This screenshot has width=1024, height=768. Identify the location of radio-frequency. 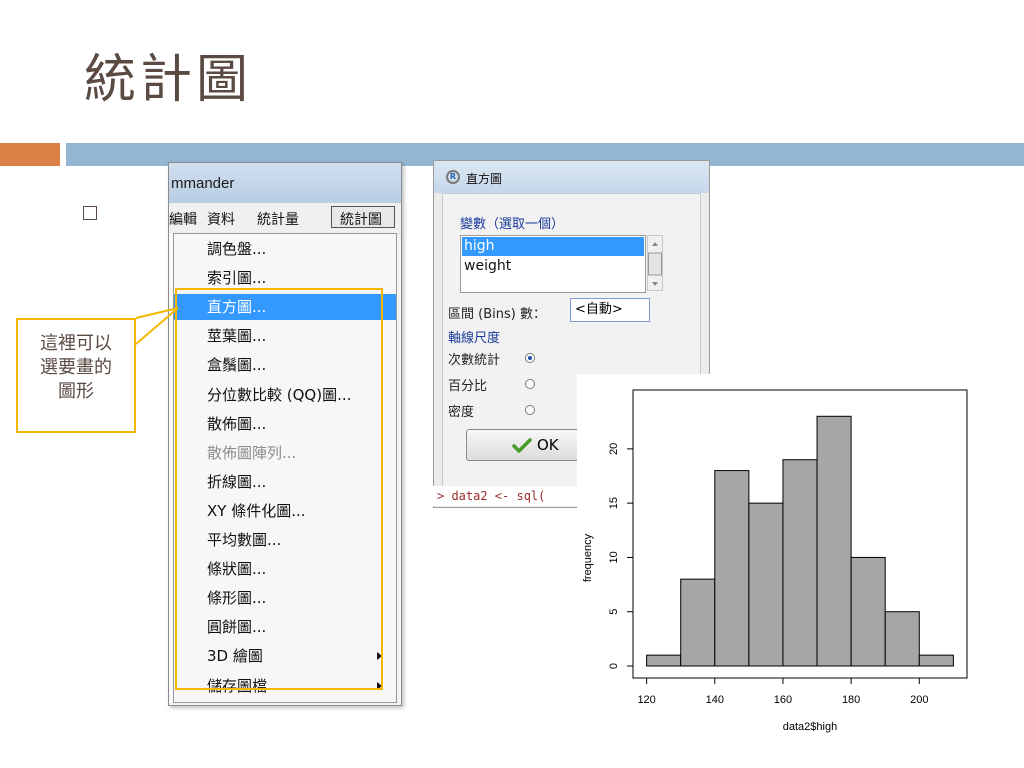
(530, 358).